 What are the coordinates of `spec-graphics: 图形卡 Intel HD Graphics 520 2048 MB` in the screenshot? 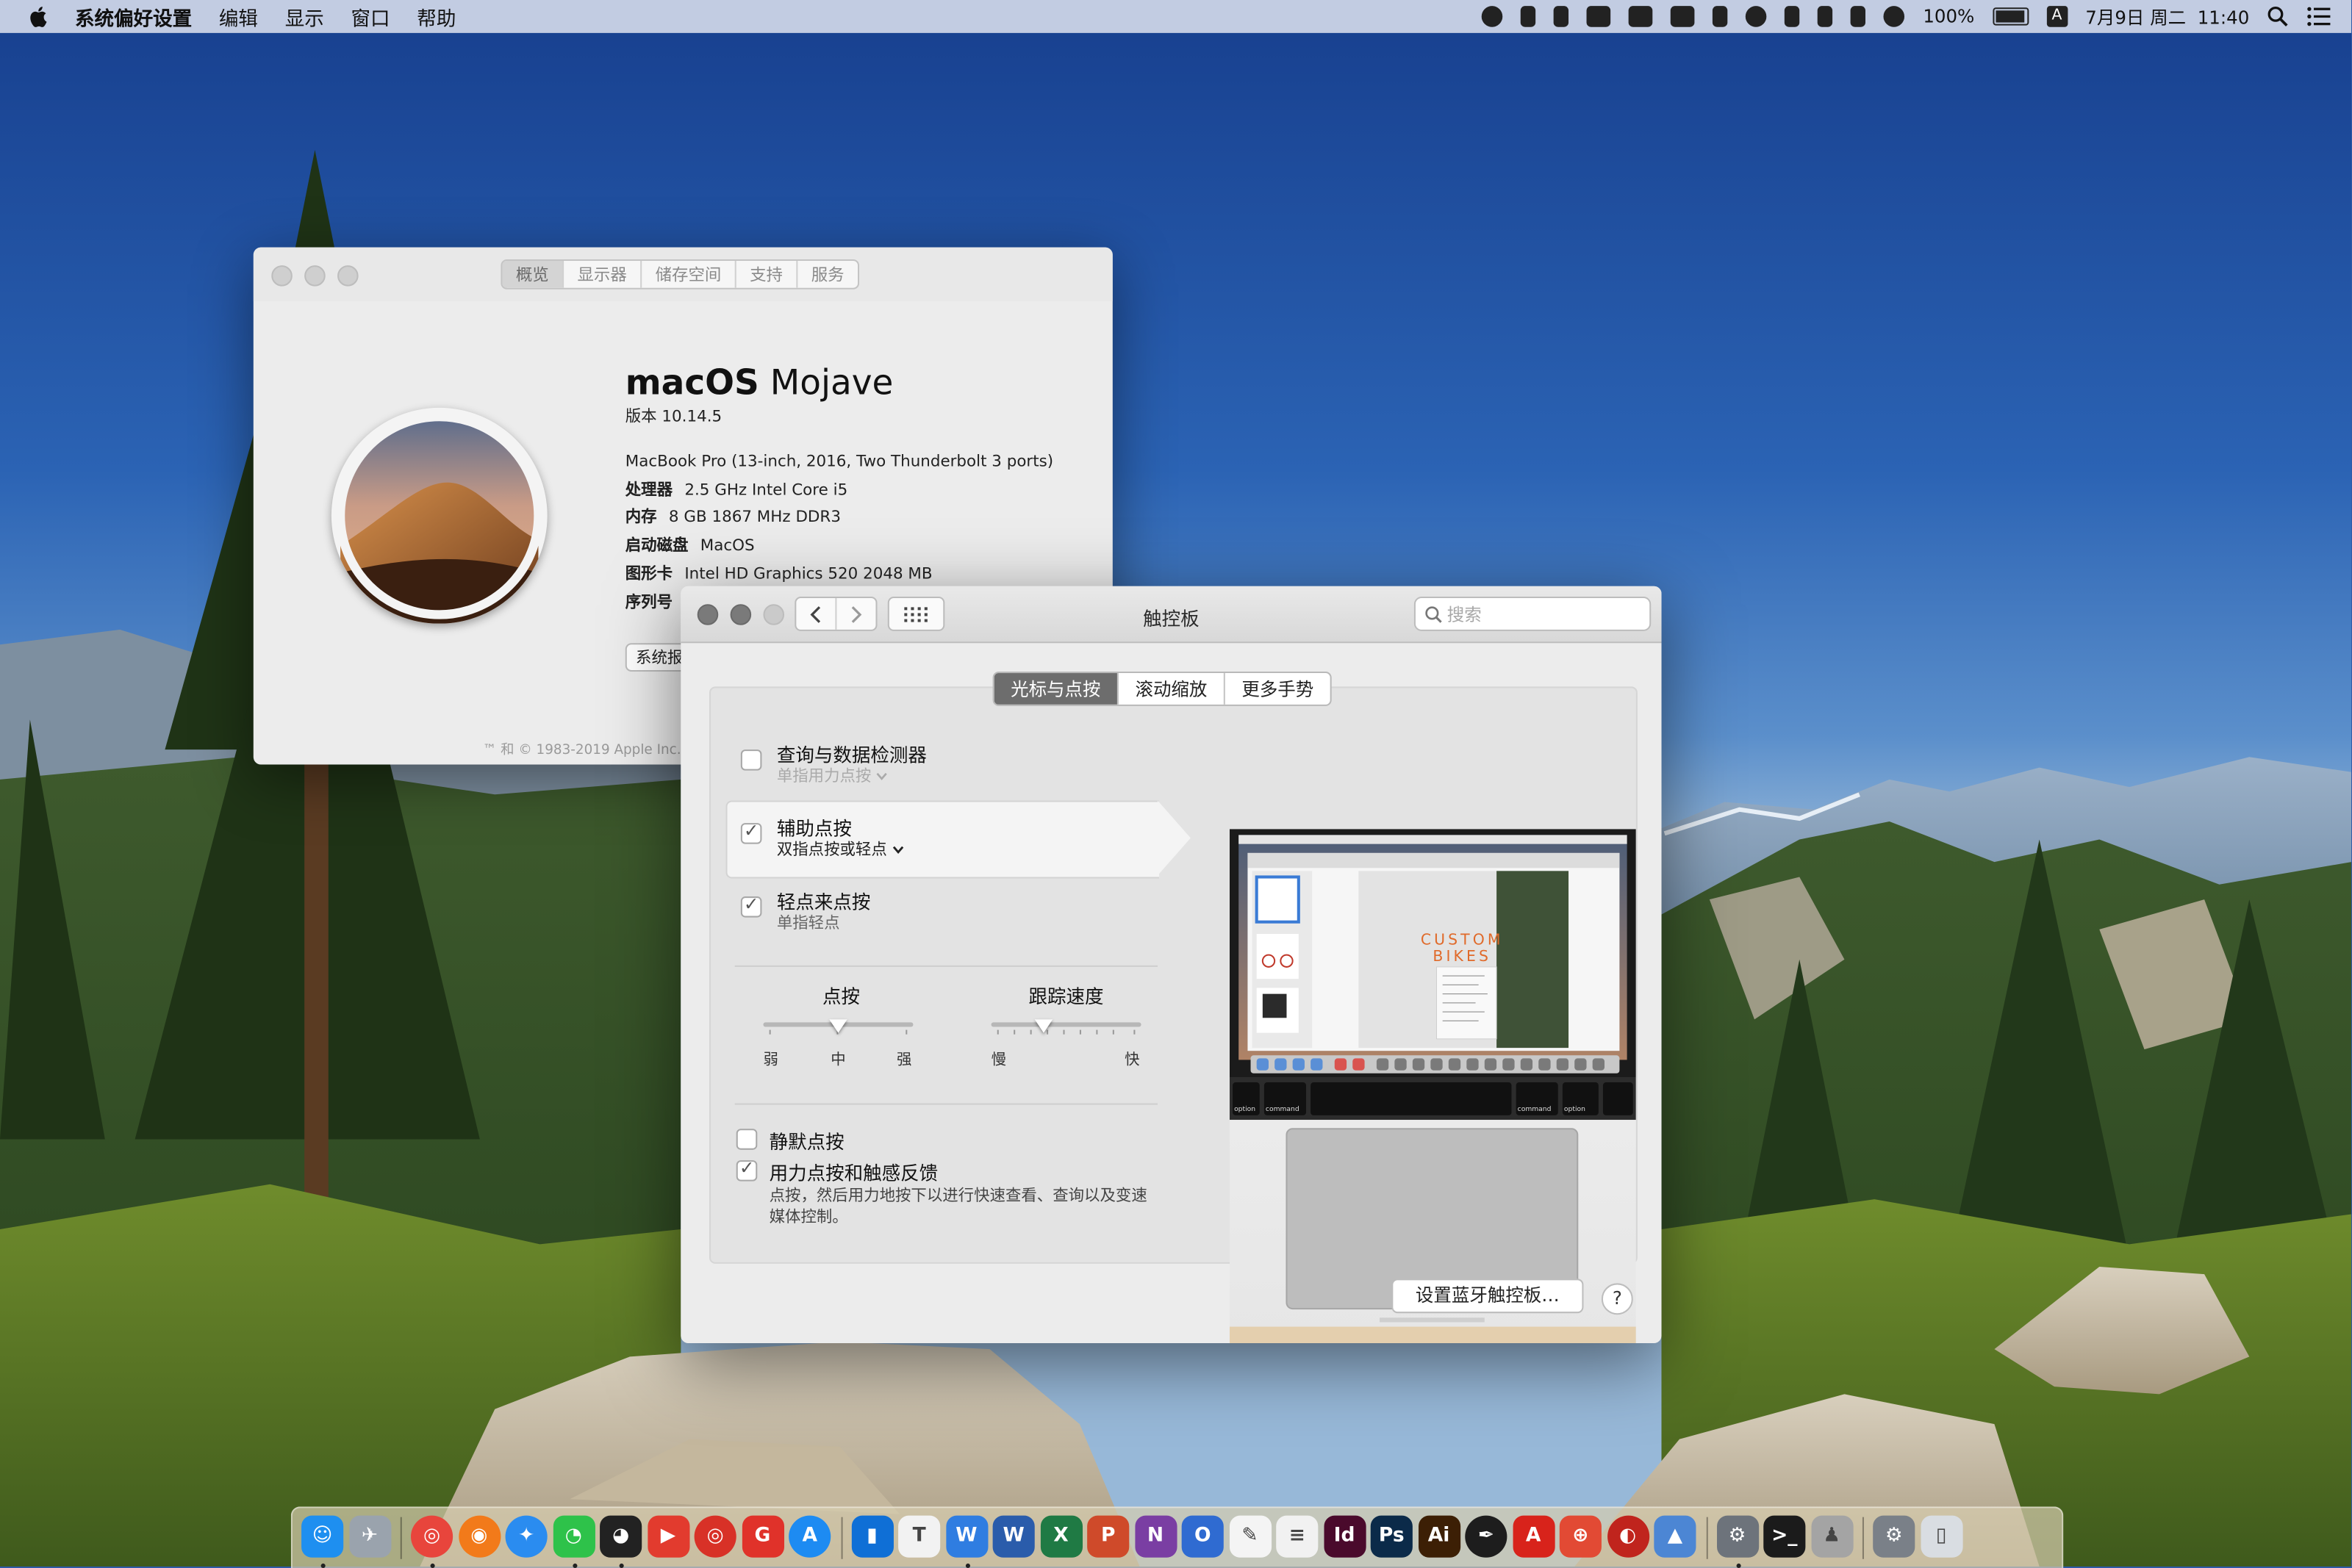 It's located at (839, 575).